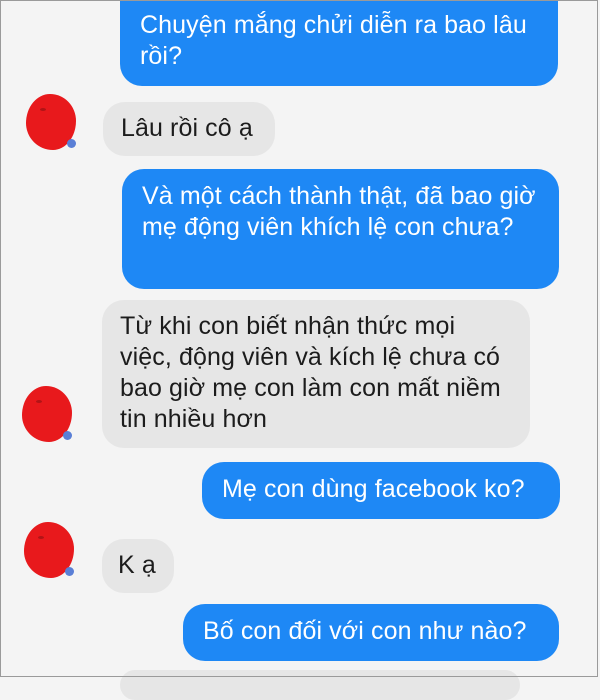 The height and width of the screenshot is (700, 600). I want to click on message-text: Lâu rồi cô ạ, so click(187, 128).